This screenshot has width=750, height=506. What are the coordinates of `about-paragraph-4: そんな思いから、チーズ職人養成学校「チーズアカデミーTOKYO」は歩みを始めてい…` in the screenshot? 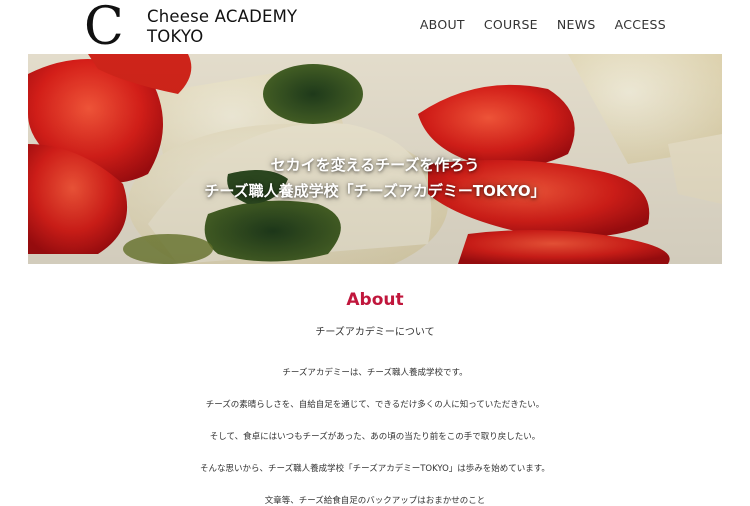 It's located at (375, 469).